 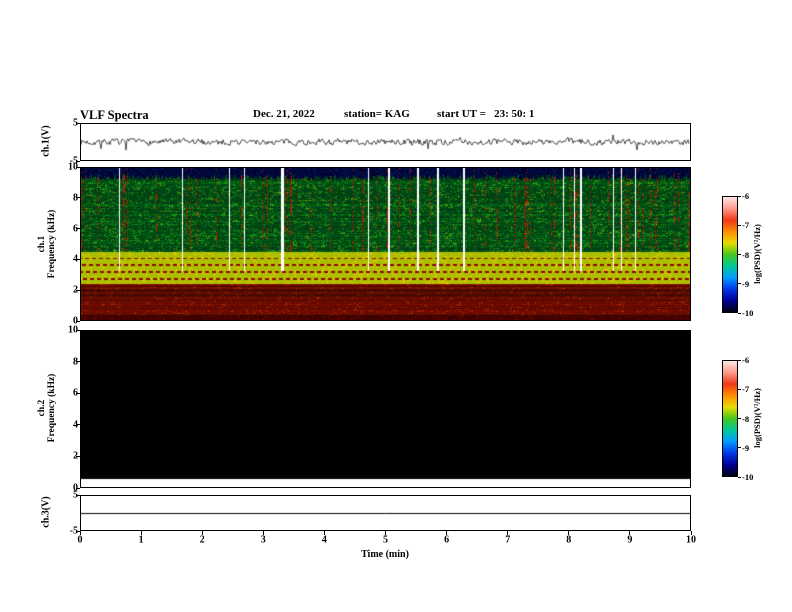 What do you see at coordinates (52, 408) in the screenshot?
I see `ylabel-ch2-frequency-text: Frequency (kHz)` at bounding box center [52, 408].